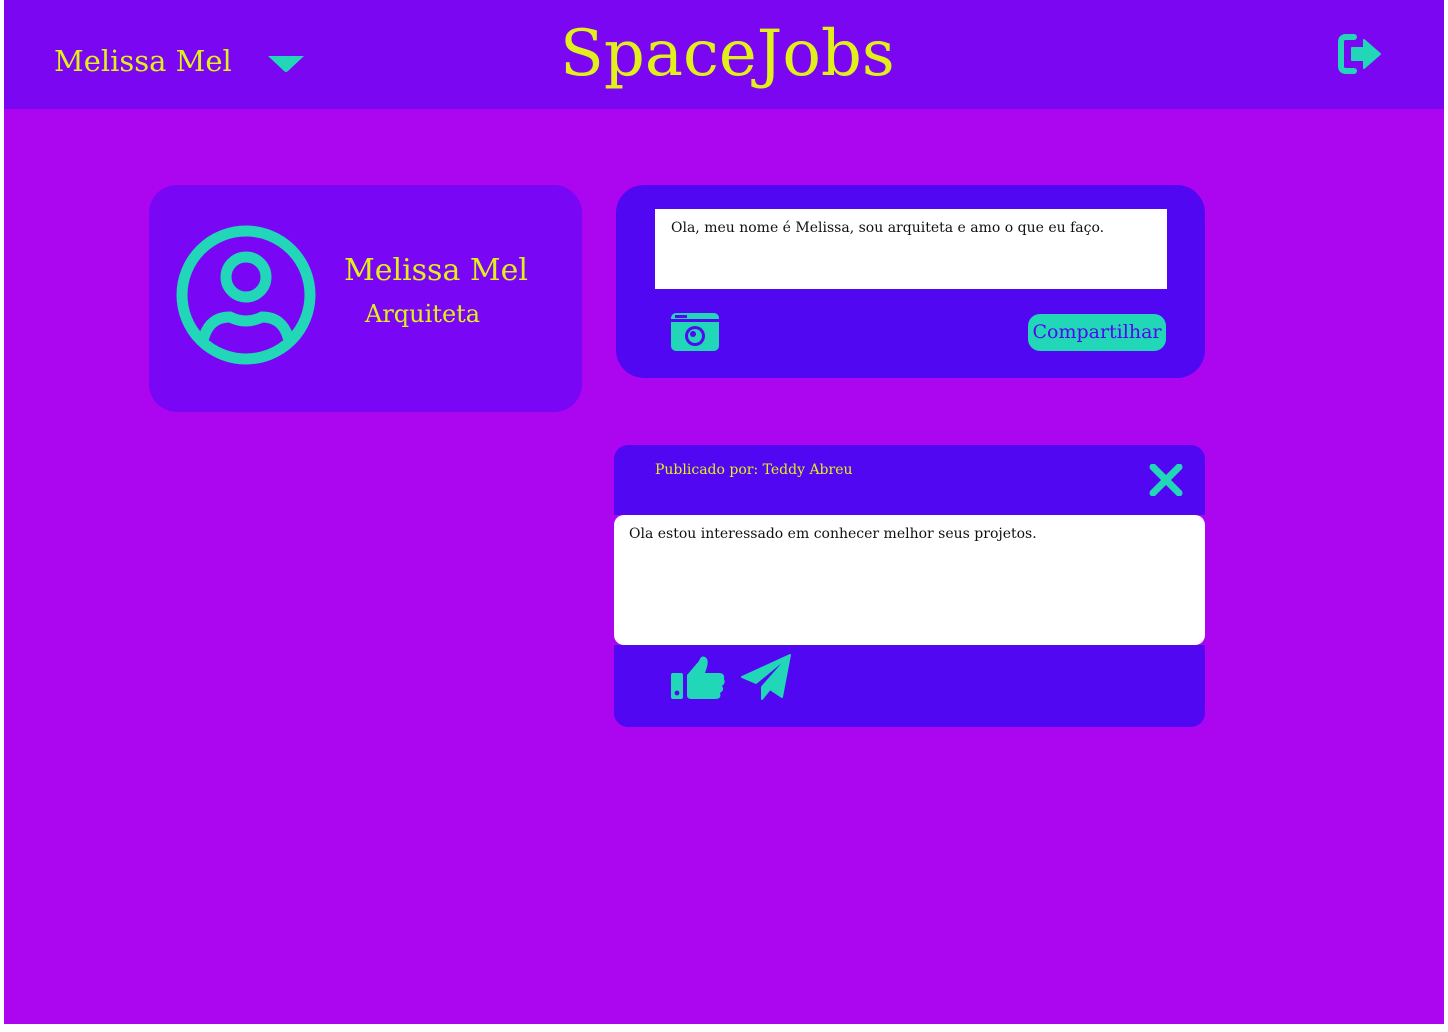 The image size is (1448, 1032). What do you see at coordinates (246, 295) in the screenshot?
I see `user-circle-icon` at bounding box center [246, 295].